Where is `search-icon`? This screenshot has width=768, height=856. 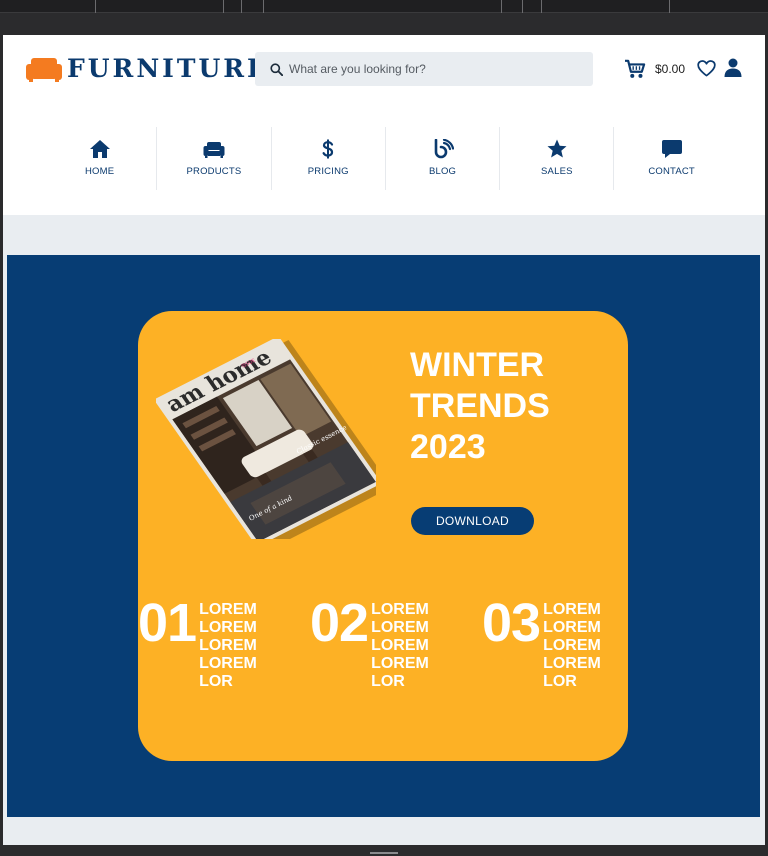
search-icon is located at coordinates (276, 69).